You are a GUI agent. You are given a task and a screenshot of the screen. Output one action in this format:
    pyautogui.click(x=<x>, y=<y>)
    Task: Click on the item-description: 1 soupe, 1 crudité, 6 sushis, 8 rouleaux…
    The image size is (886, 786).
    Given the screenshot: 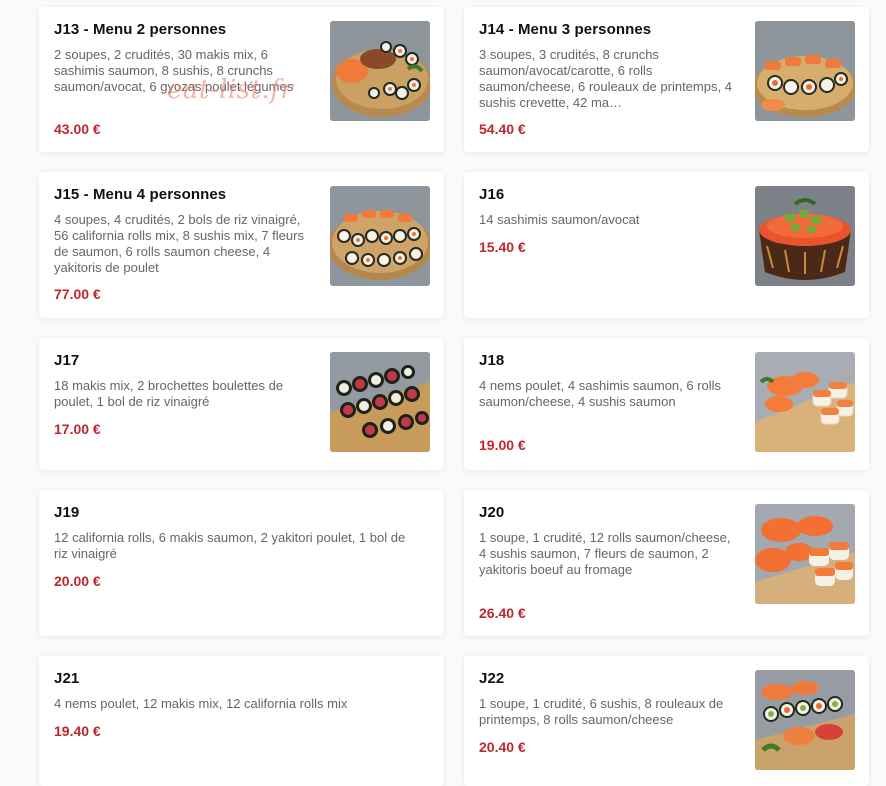 What is the action you would take?
    pyautogui.click(x=601, y=711)
    